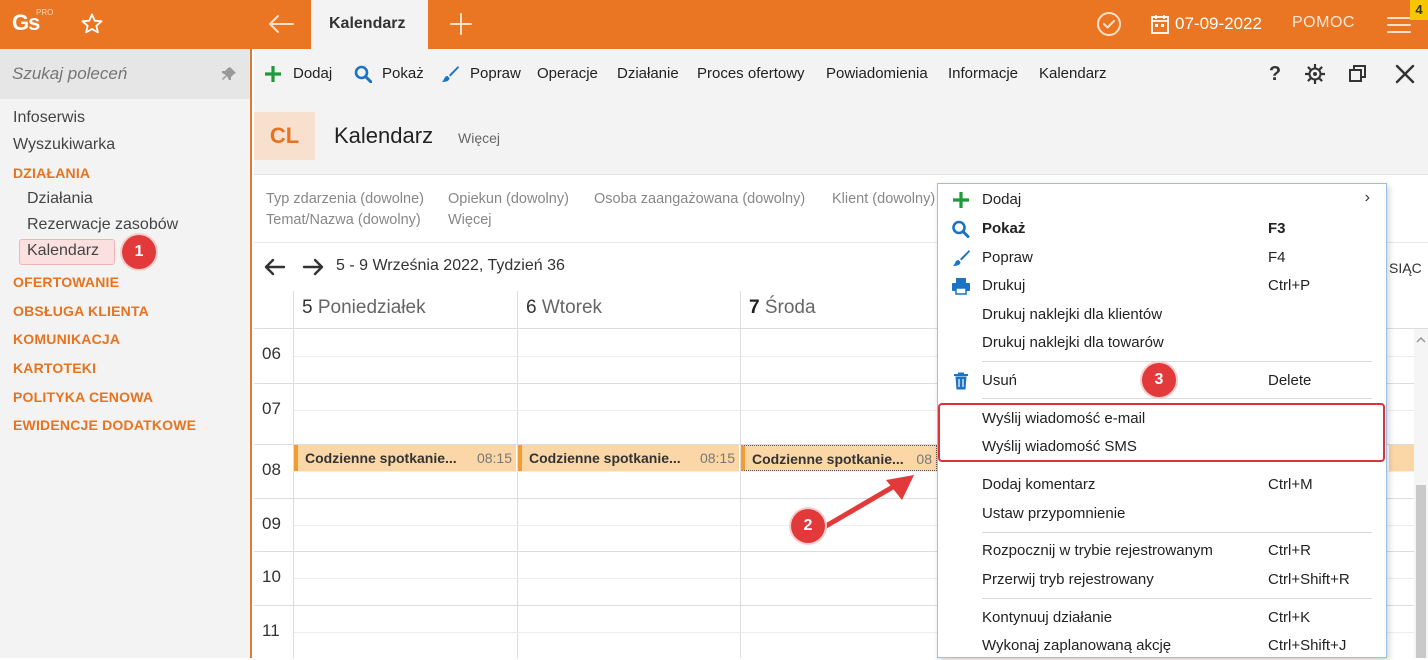  What do you see at coordinates (66, 282) in the screenshot?
I see `sidebar-section-ofertowanie: OFERTOWANIE` at bounding box center [66, 282].